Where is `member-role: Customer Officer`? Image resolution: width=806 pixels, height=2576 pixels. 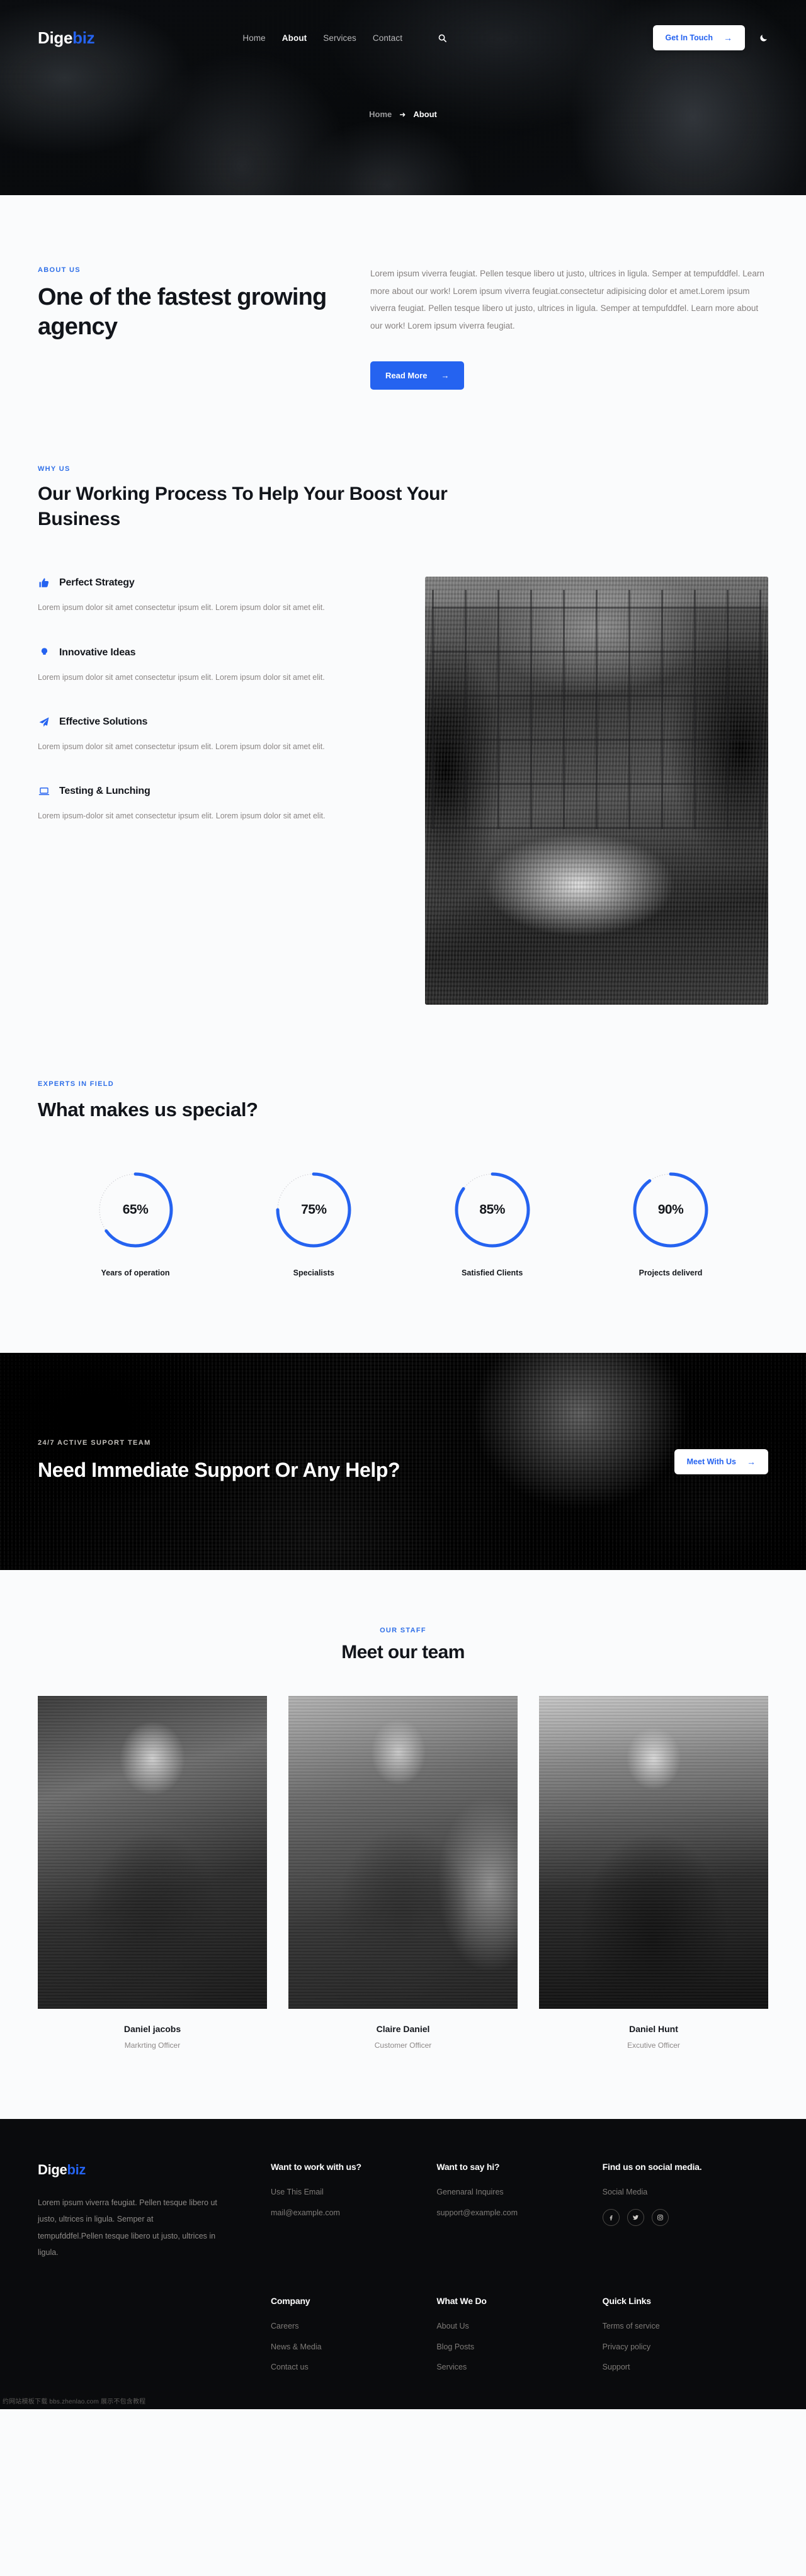
member-role: Customer Officer is located at coordinates (403, 2045).